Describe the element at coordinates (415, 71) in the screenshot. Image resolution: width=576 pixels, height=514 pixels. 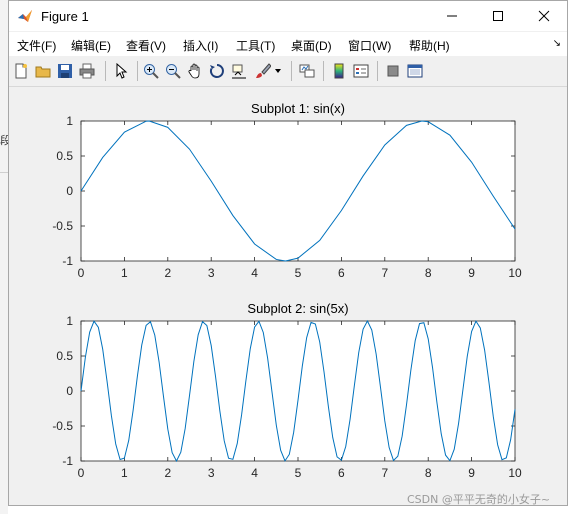
I see `show-plot-tools-icon` at that location.